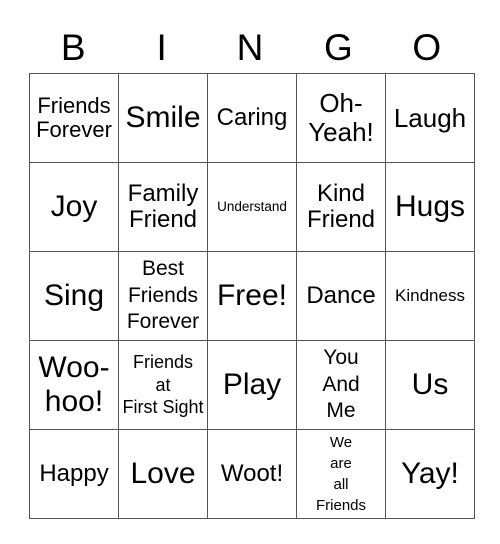 Image resolution: width=500 pixels, height=544 pixels. Describe the element at coordinates (427, 47) in the screenshot. I see `header-letter-o: O` at that location.